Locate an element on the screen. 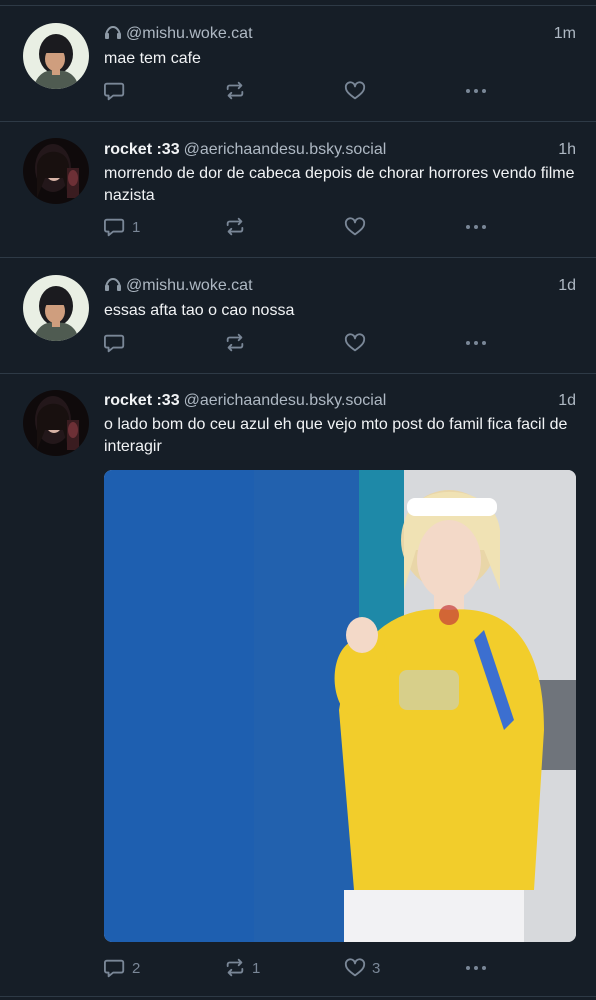  post-text: mae tem cafe is located at coordinates (152, 58).